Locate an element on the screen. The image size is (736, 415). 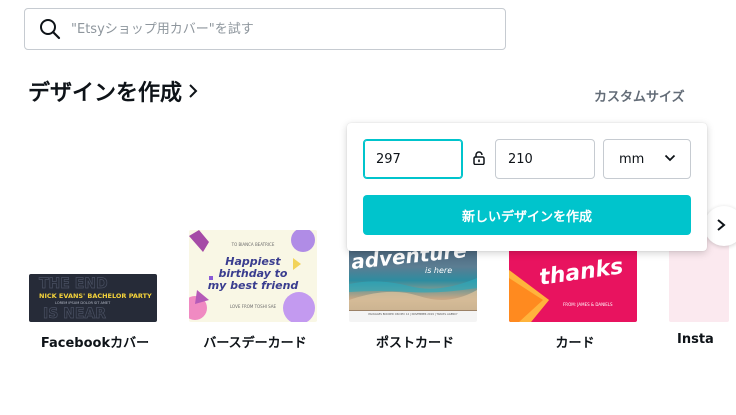
search-input is located at coordinates (288, 29).